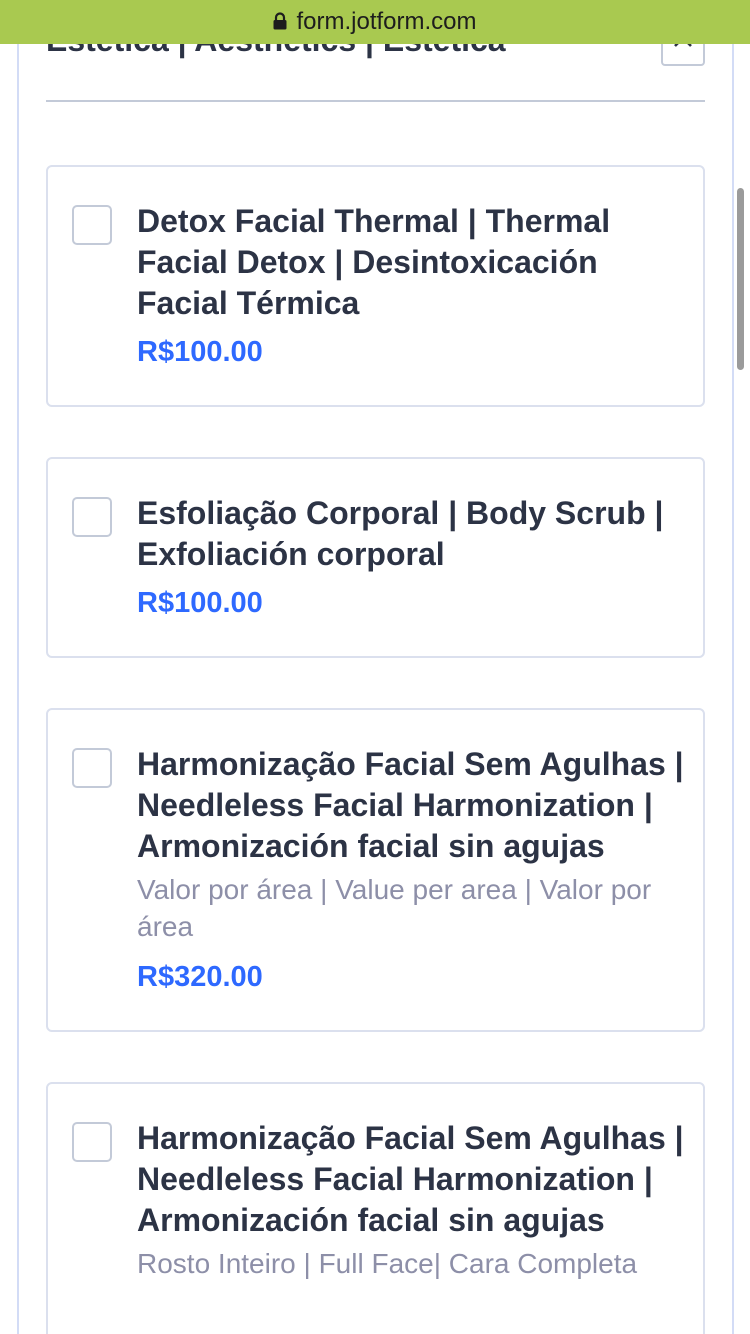 The height and width of the screenshot is (1334, 750). Describe the element at coordinates (200, 977) in the screenshot. I see `product-price: R$320.00` at that location.